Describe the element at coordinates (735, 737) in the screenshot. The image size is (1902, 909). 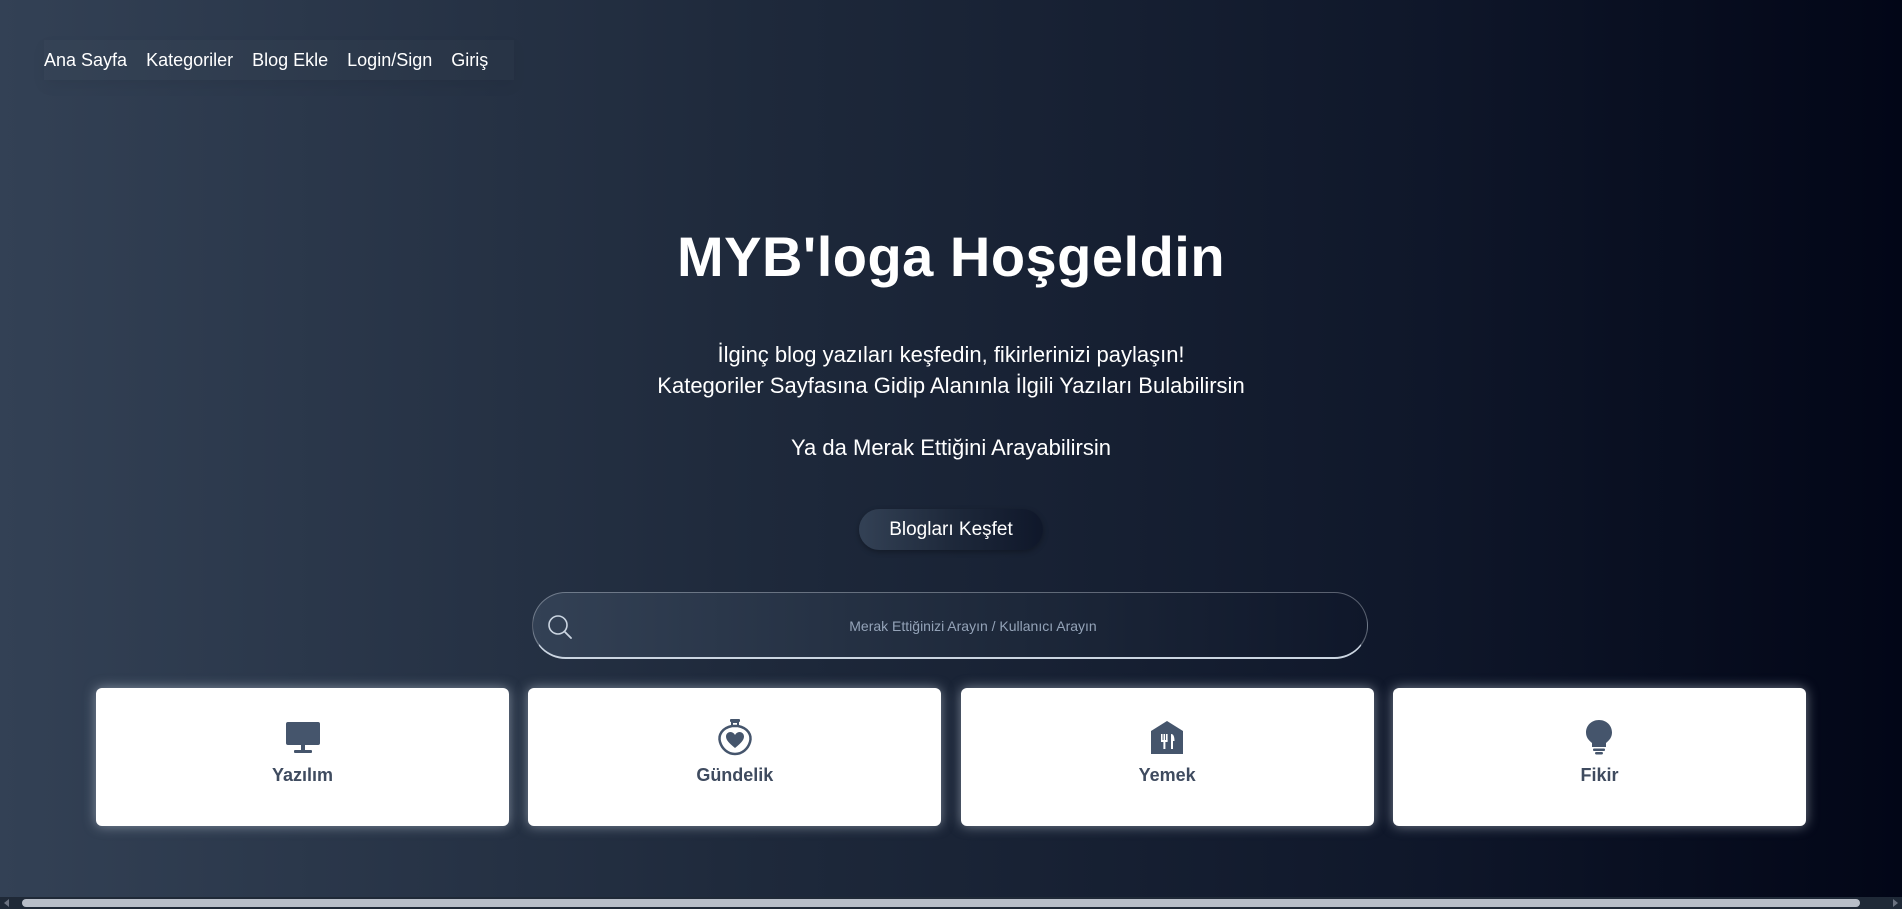
I see `heart-jar-icon` at that location.